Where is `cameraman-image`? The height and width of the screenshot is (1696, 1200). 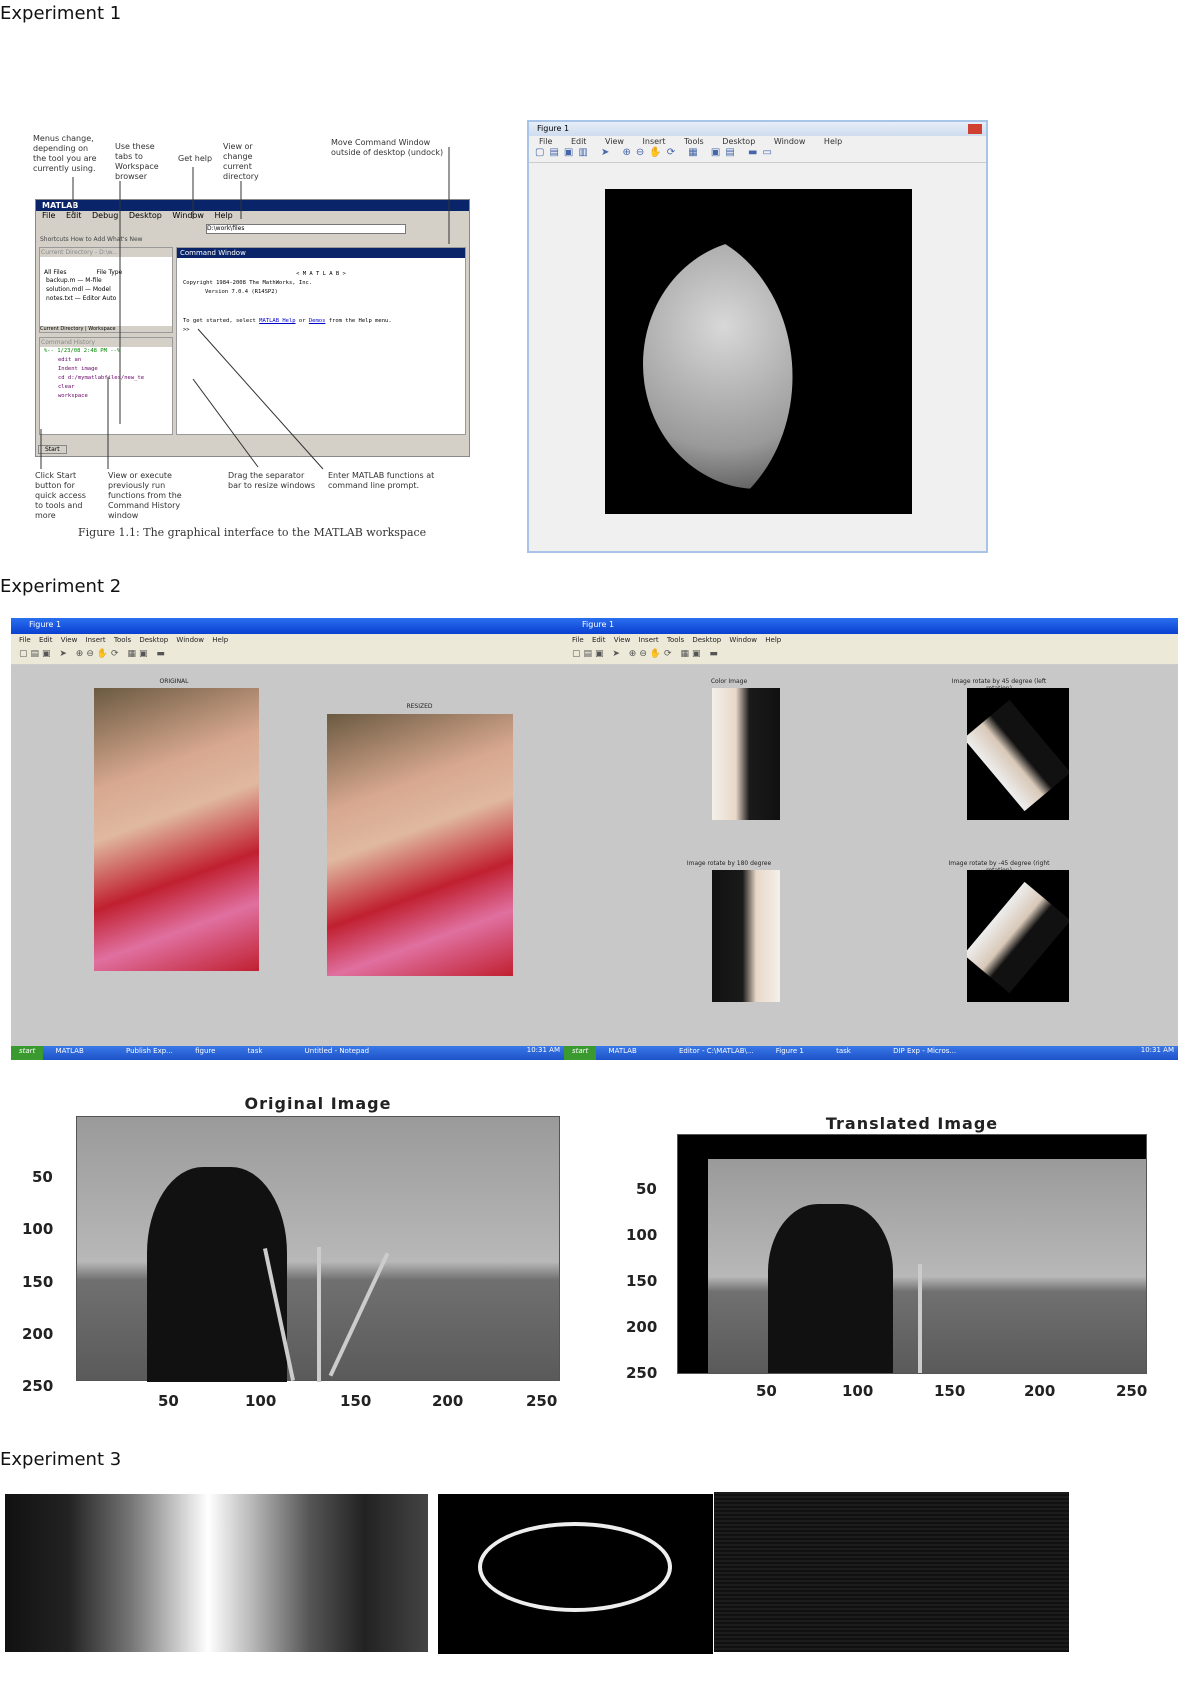
cameraman-image is located at coordinates (318, 1249).